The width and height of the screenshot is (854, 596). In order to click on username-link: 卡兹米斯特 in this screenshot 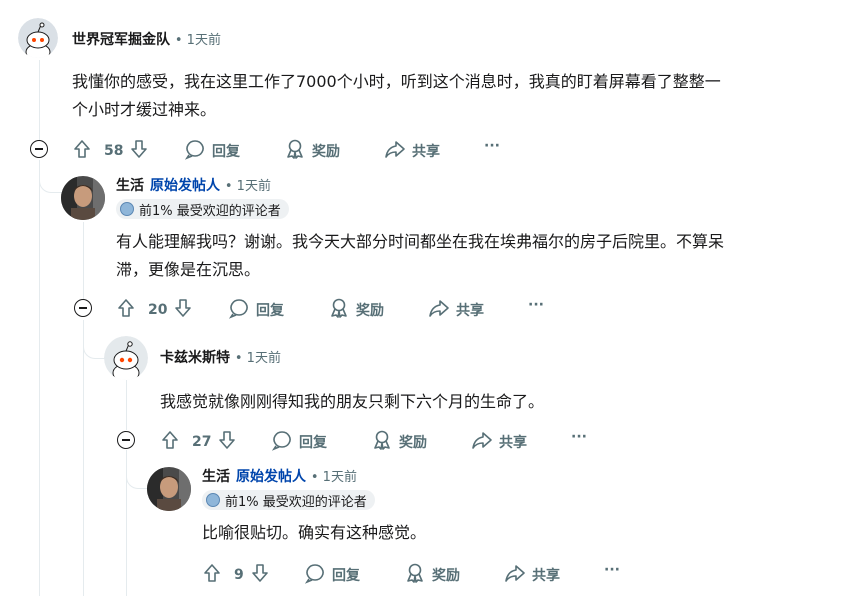, I will do `click(195, 358)`.